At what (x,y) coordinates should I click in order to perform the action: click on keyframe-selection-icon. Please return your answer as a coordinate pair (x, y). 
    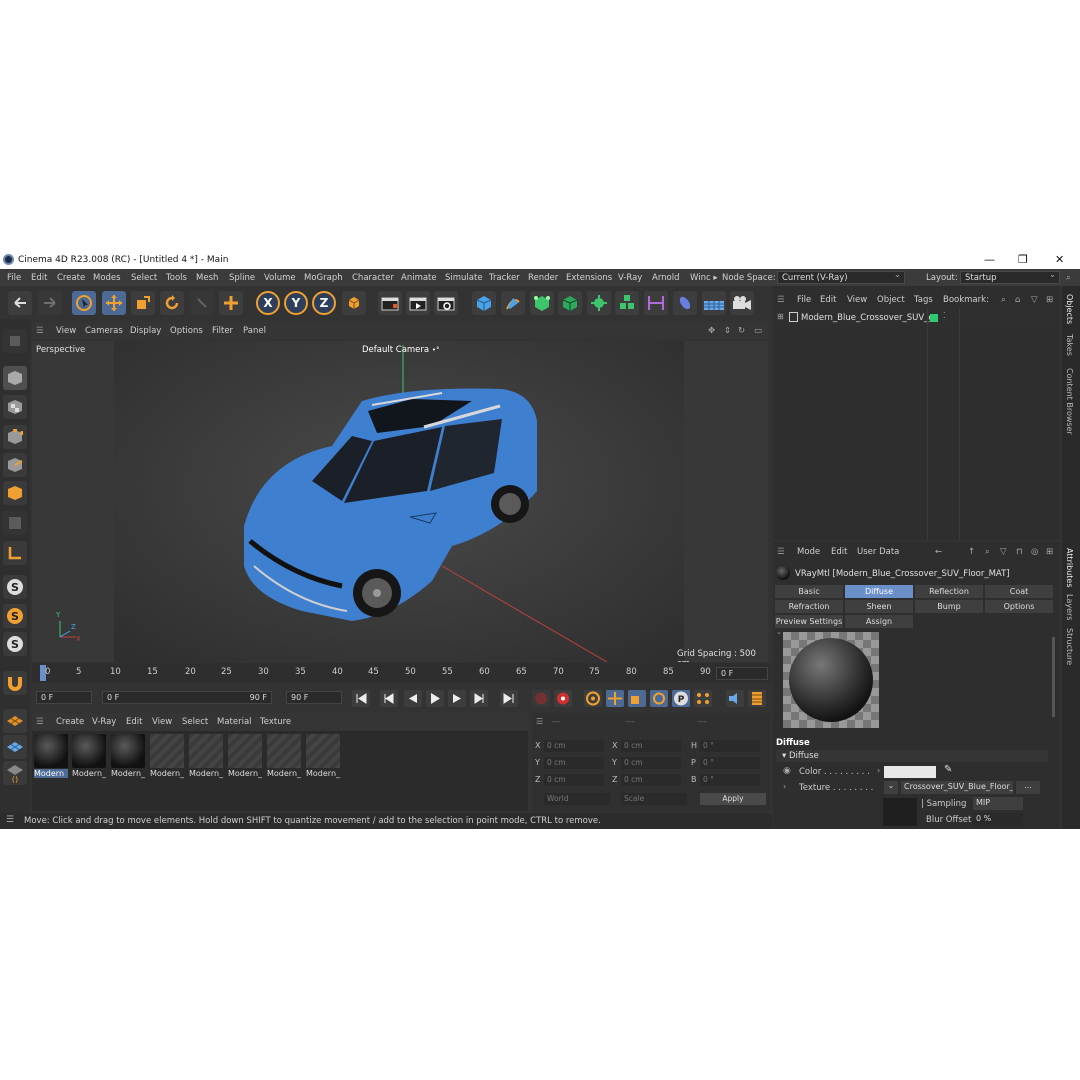
    Looking at the image, I should click on (593, 698).